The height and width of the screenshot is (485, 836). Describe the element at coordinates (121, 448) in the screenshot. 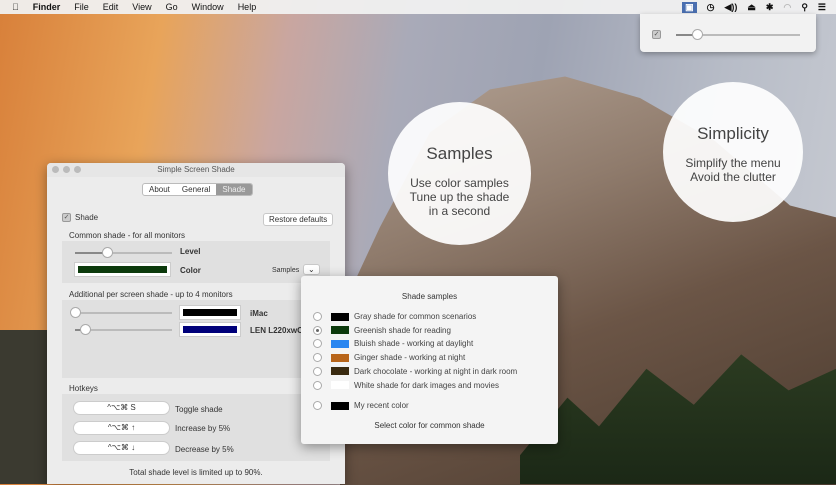

I see `hotkey-field: ^⌥⌘ ↓` at that location.